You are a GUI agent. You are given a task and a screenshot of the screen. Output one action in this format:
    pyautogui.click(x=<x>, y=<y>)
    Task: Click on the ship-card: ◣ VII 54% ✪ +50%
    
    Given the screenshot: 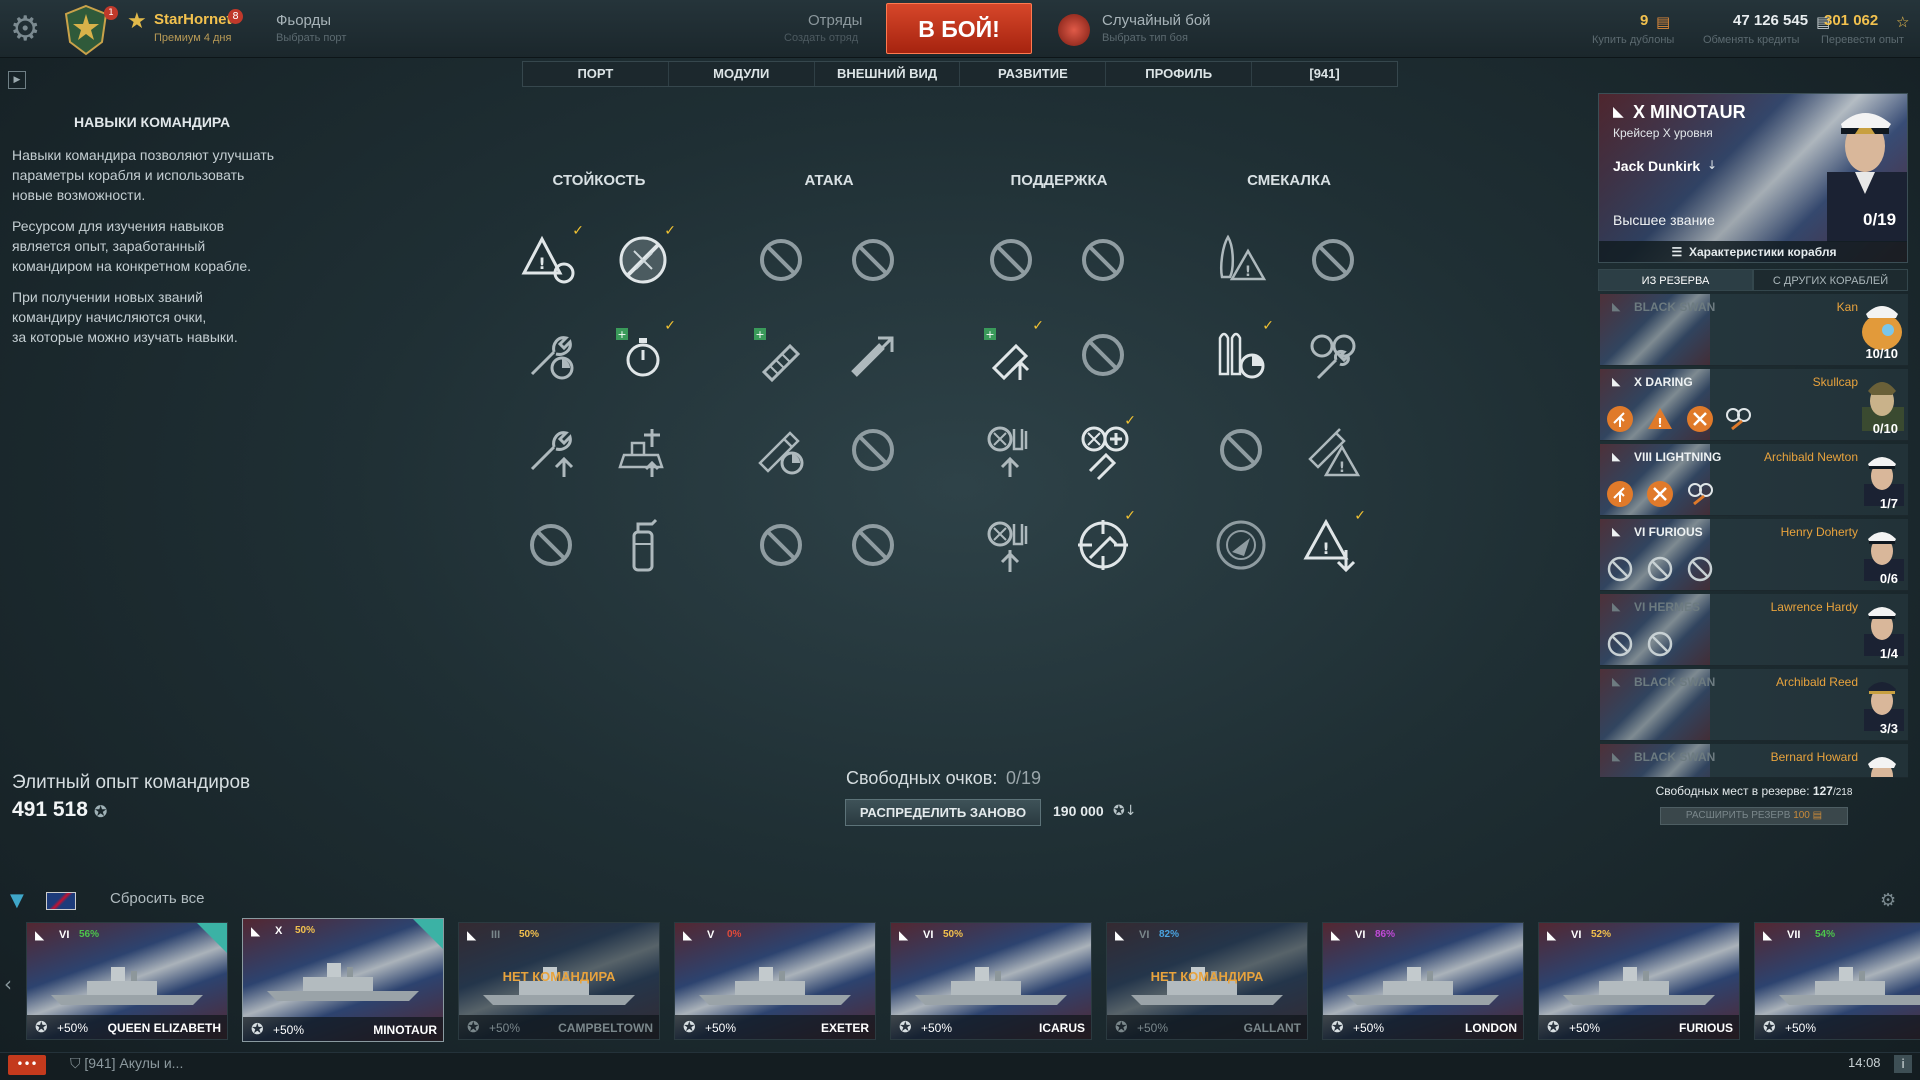 What is the action you would take?
    pyautogui.click(x=1837, y=981)
    